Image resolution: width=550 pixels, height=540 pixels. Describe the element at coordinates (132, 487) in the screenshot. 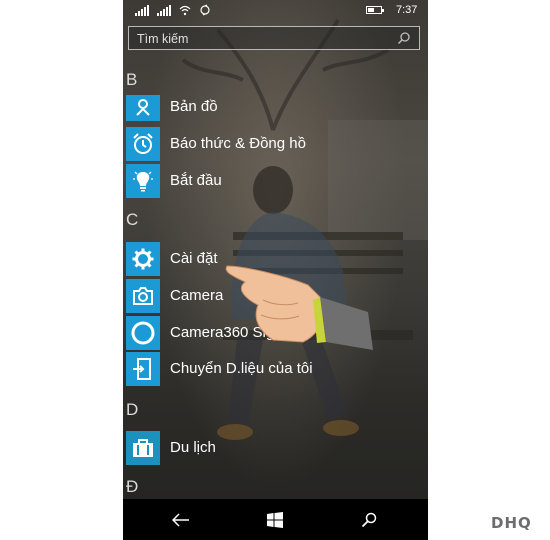

I see `section-letter-dd: Đ` at that location.